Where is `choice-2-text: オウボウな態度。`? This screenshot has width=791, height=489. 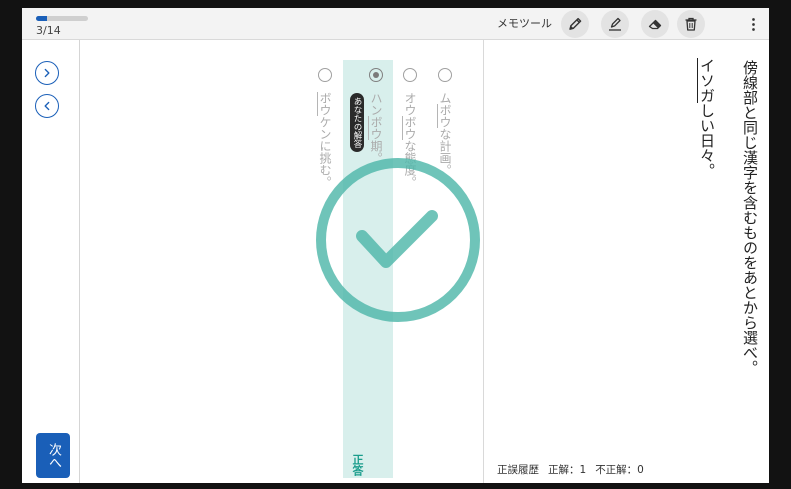
choice-2-text: オウボウな態度。 is located at coordinates (409, 140).